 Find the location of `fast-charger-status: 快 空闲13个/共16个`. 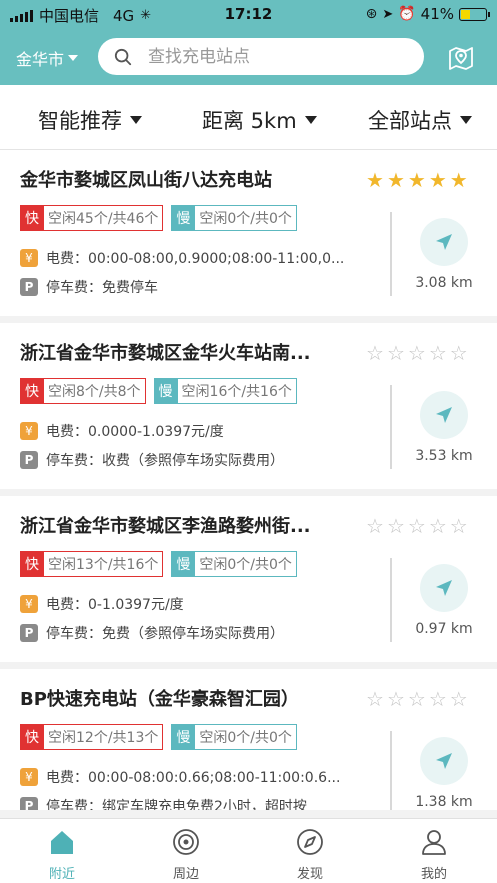

fast-charger-status: 快 空闲13个/共16个 is located at coordinates (92, 564).